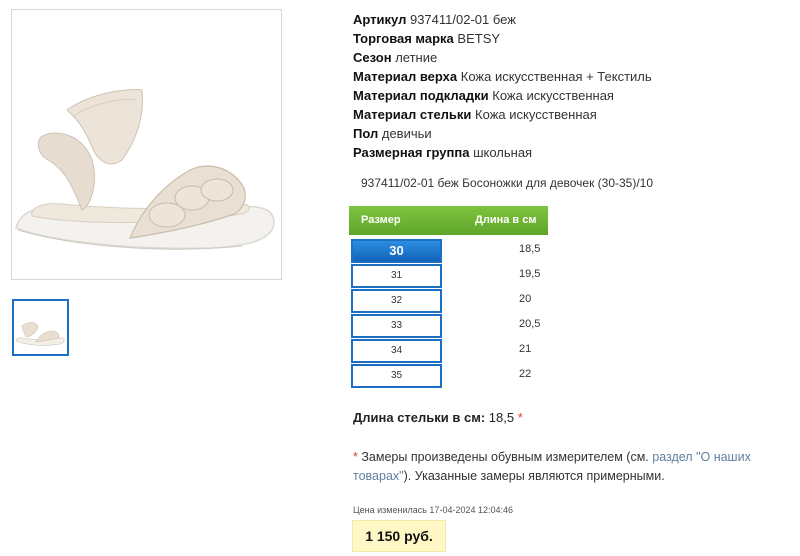 This screenshot has width=800, height=556. What do you see at coordinates (448, 220) in the screenshot?
I see `size-table-header: Размер Длина в см` at bounding box center [448, 220].